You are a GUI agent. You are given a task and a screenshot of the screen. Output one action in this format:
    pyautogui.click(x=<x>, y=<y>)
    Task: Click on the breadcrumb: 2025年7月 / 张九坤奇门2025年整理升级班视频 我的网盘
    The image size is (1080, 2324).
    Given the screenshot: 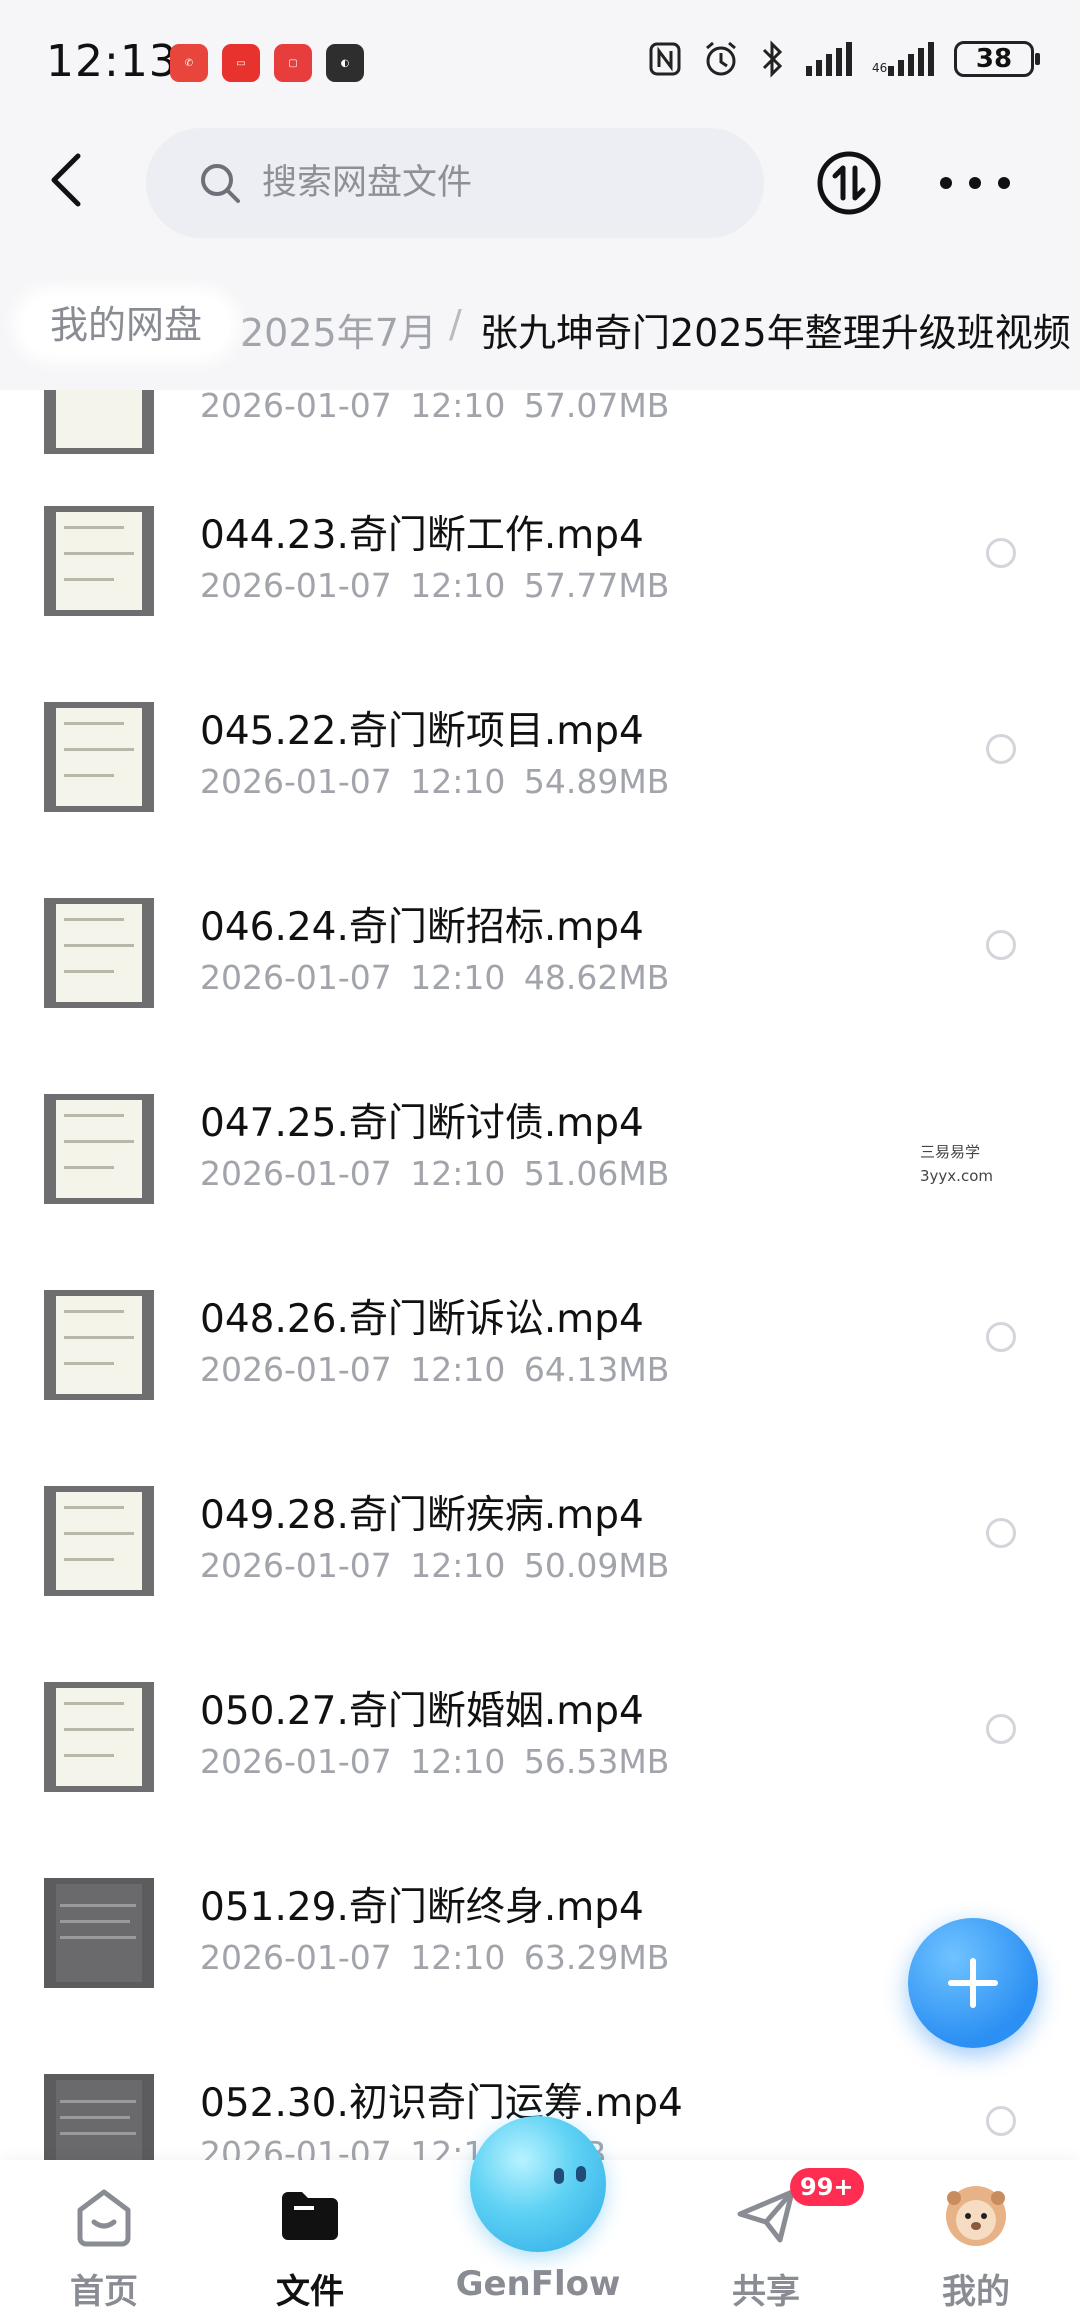 What is the action you would take?
    pyautogui.click(x=540, y=325)
    